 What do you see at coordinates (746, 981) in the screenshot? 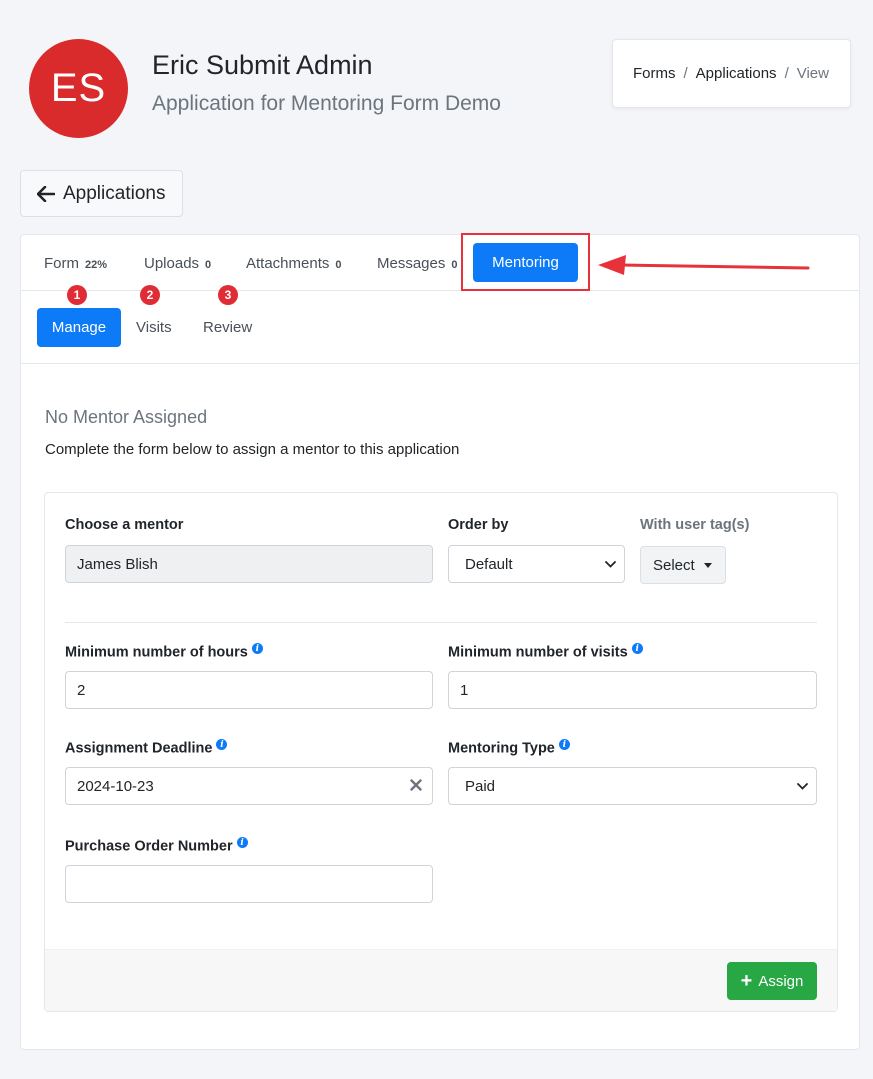
I see `plus-icon: +` at bounding box center [746, 981].